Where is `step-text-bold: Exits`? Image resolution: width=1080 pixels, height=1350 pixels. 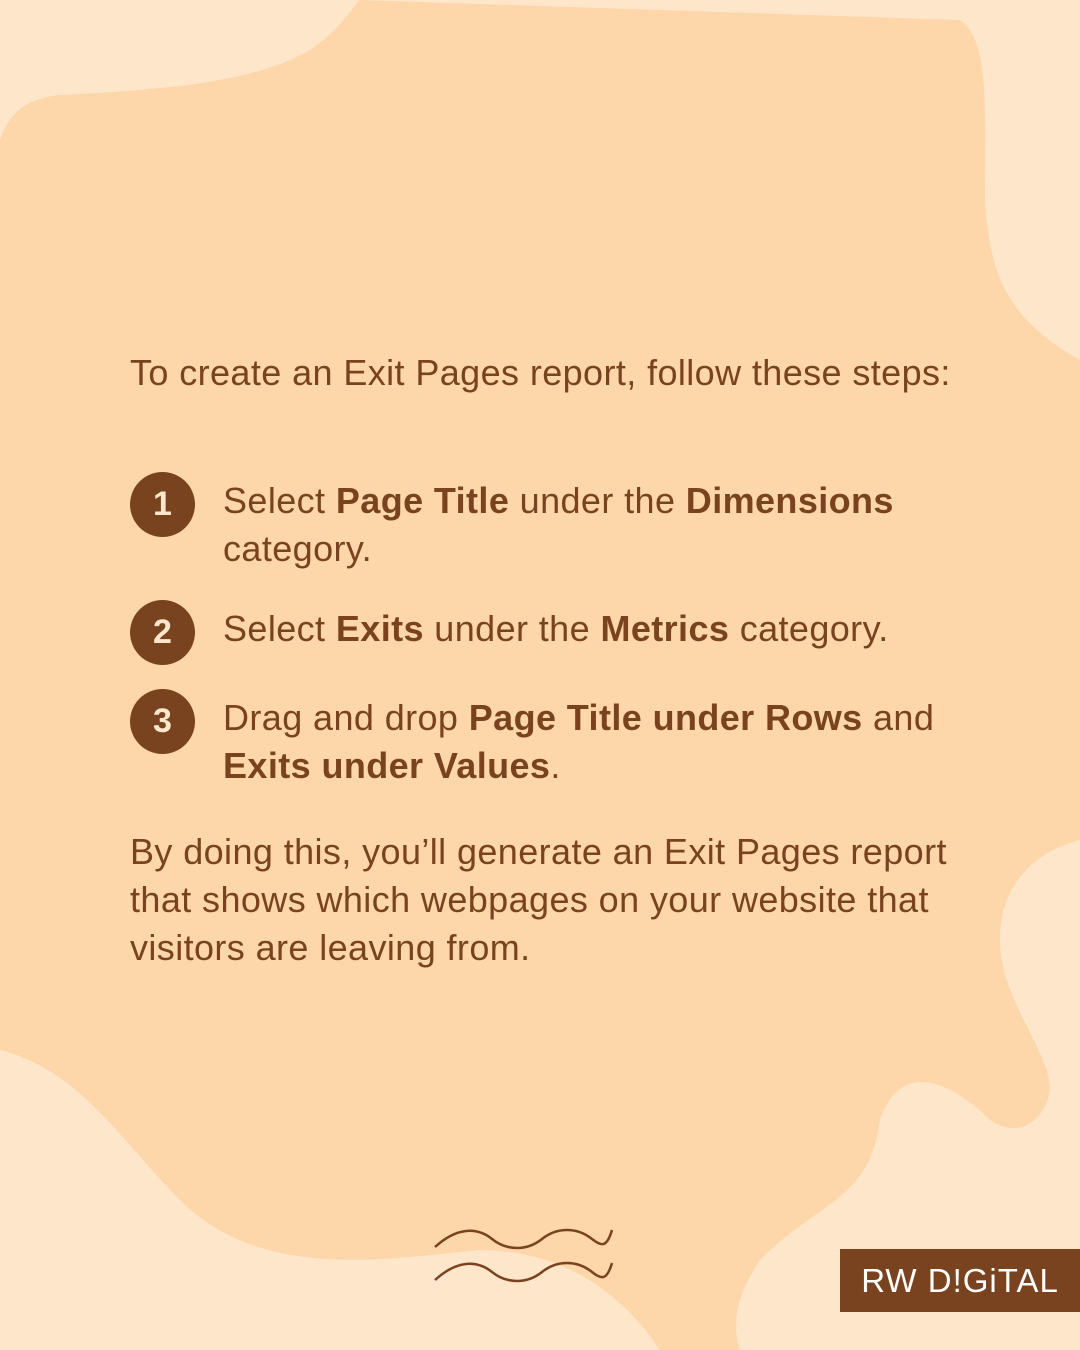 step-text-bold: Exits is located at coordinates (379, 628).